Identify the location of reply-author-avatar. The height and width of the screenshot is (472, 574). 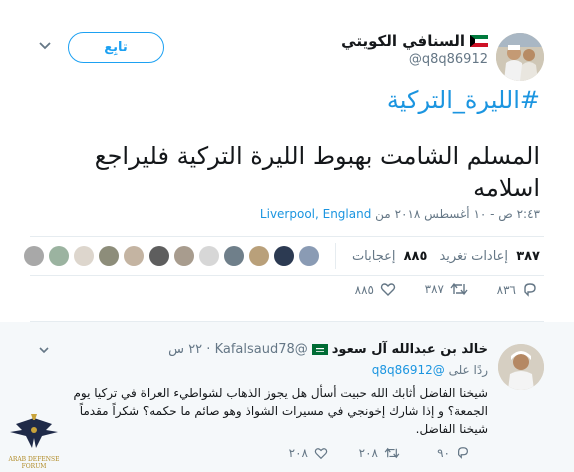
(521, 367).